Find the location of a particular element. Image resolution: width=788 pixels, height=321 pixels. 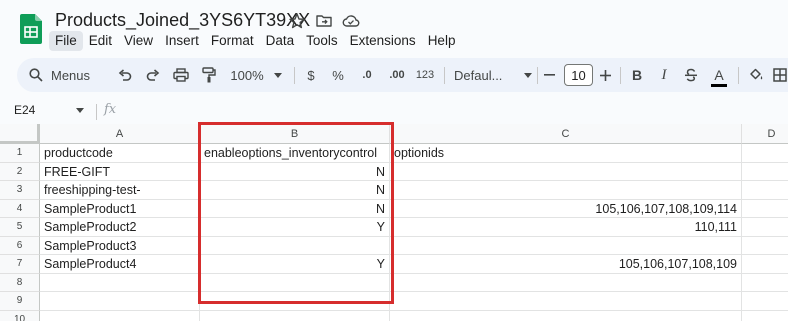

menu-file: File is located at coordinates (66, 41).